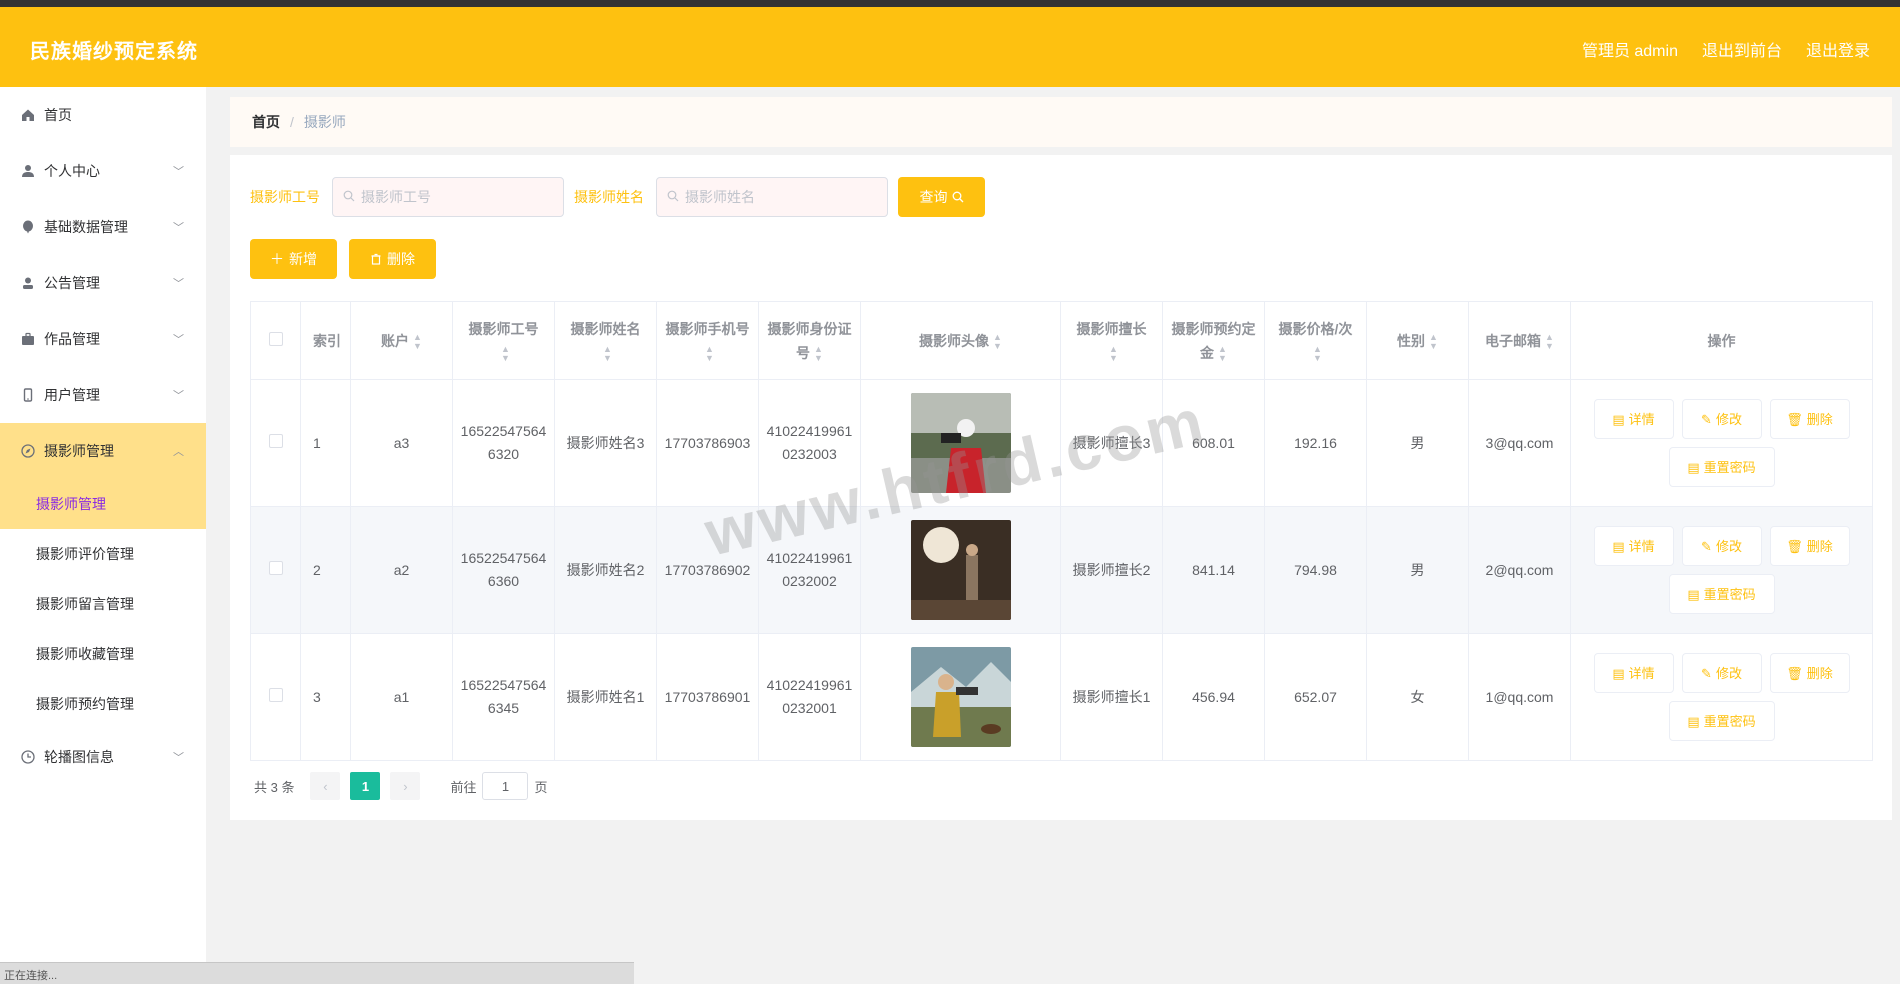  I want to click on delete-button: 删除, so click(392, 259).